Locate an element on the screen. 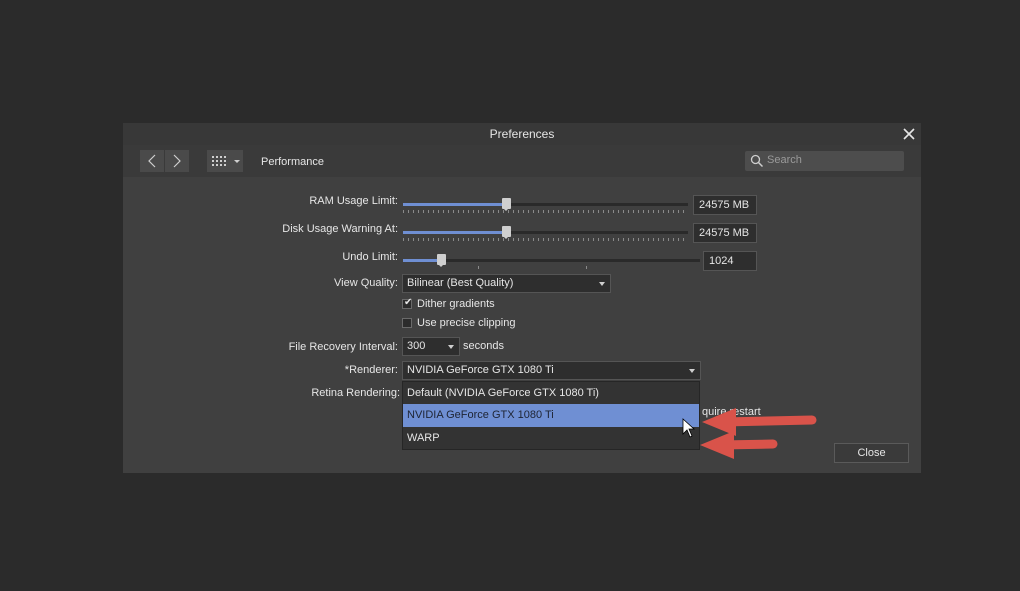  annotation-arrows is located at coordinates (749, 433).